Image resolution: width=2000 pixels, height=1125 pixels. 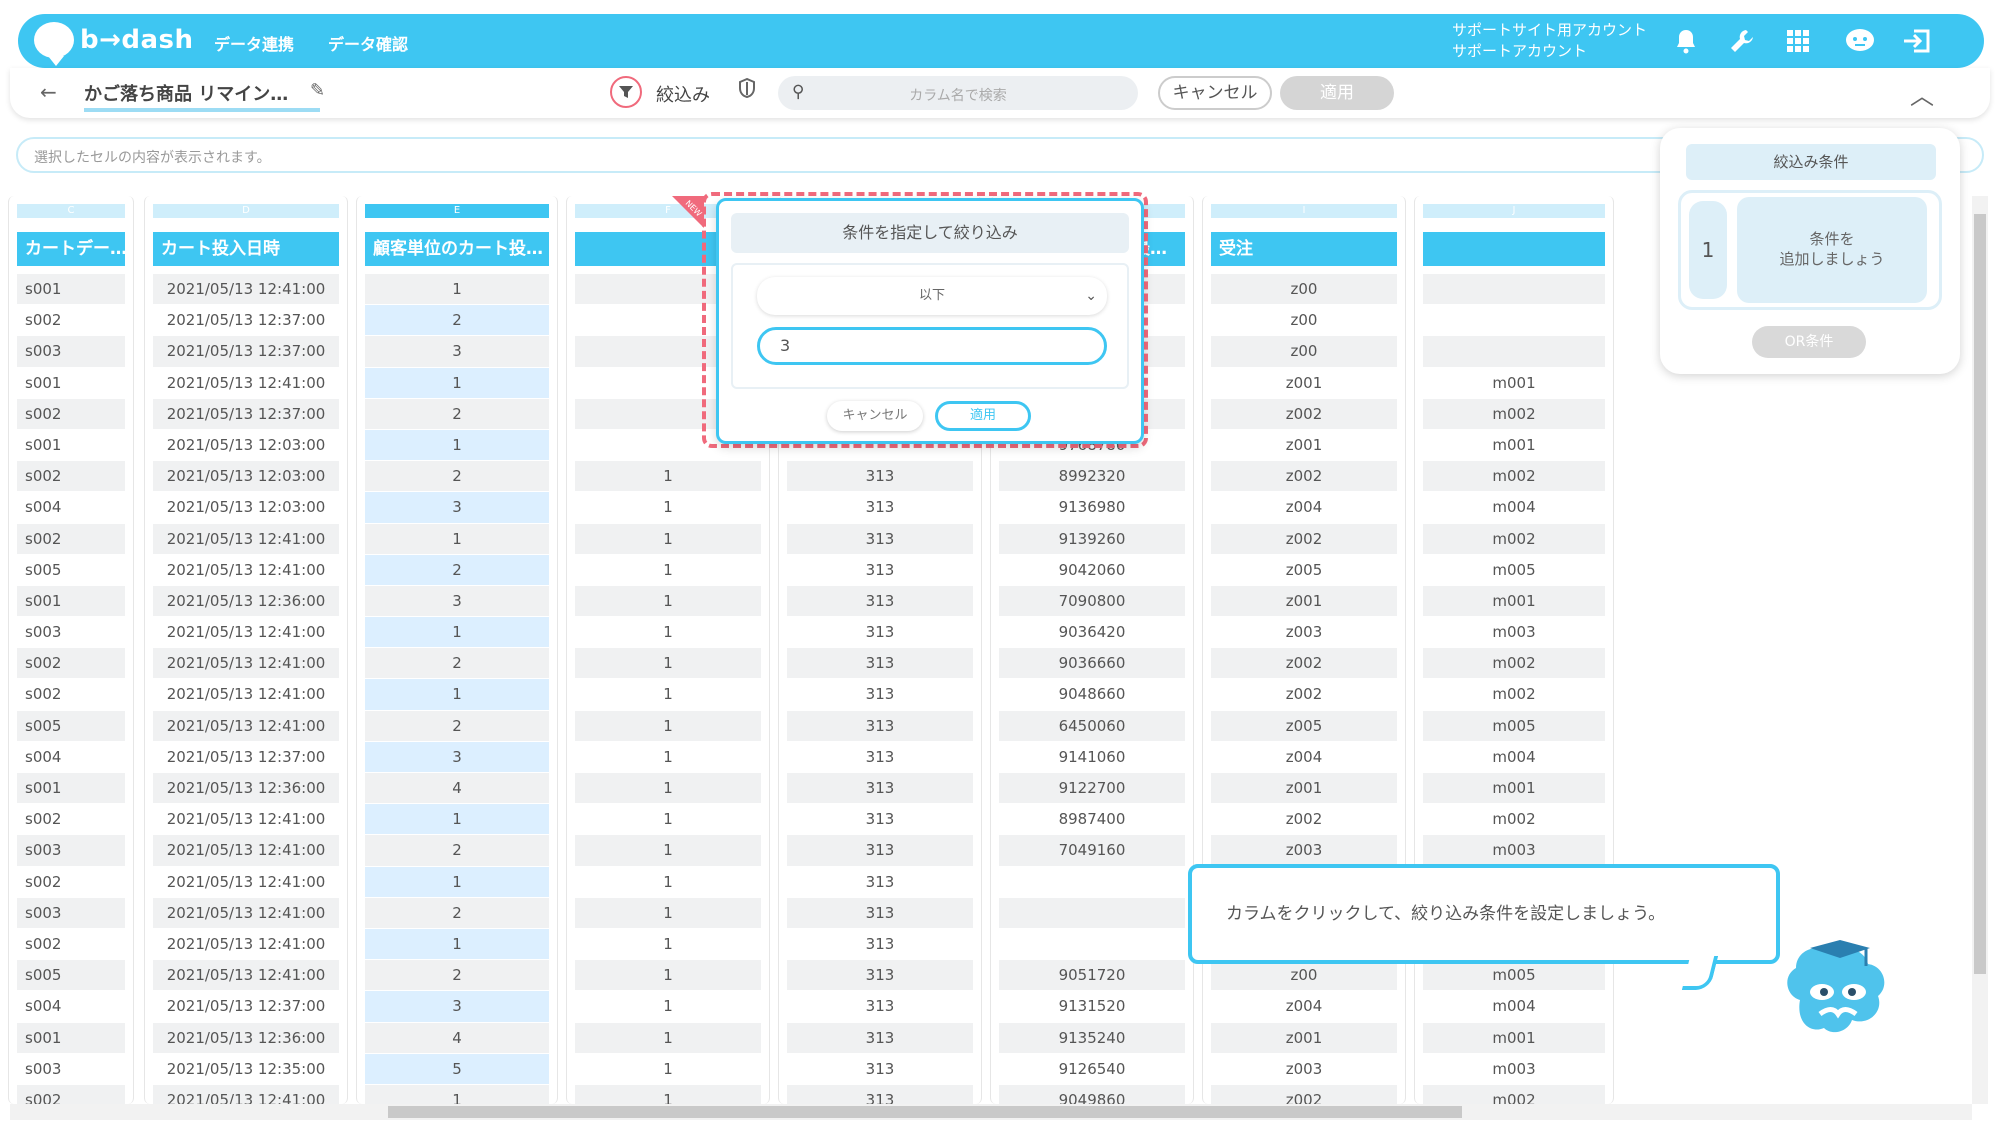 I want to click on chevron-up-icon: ︿, so click(x=1922, y=93).